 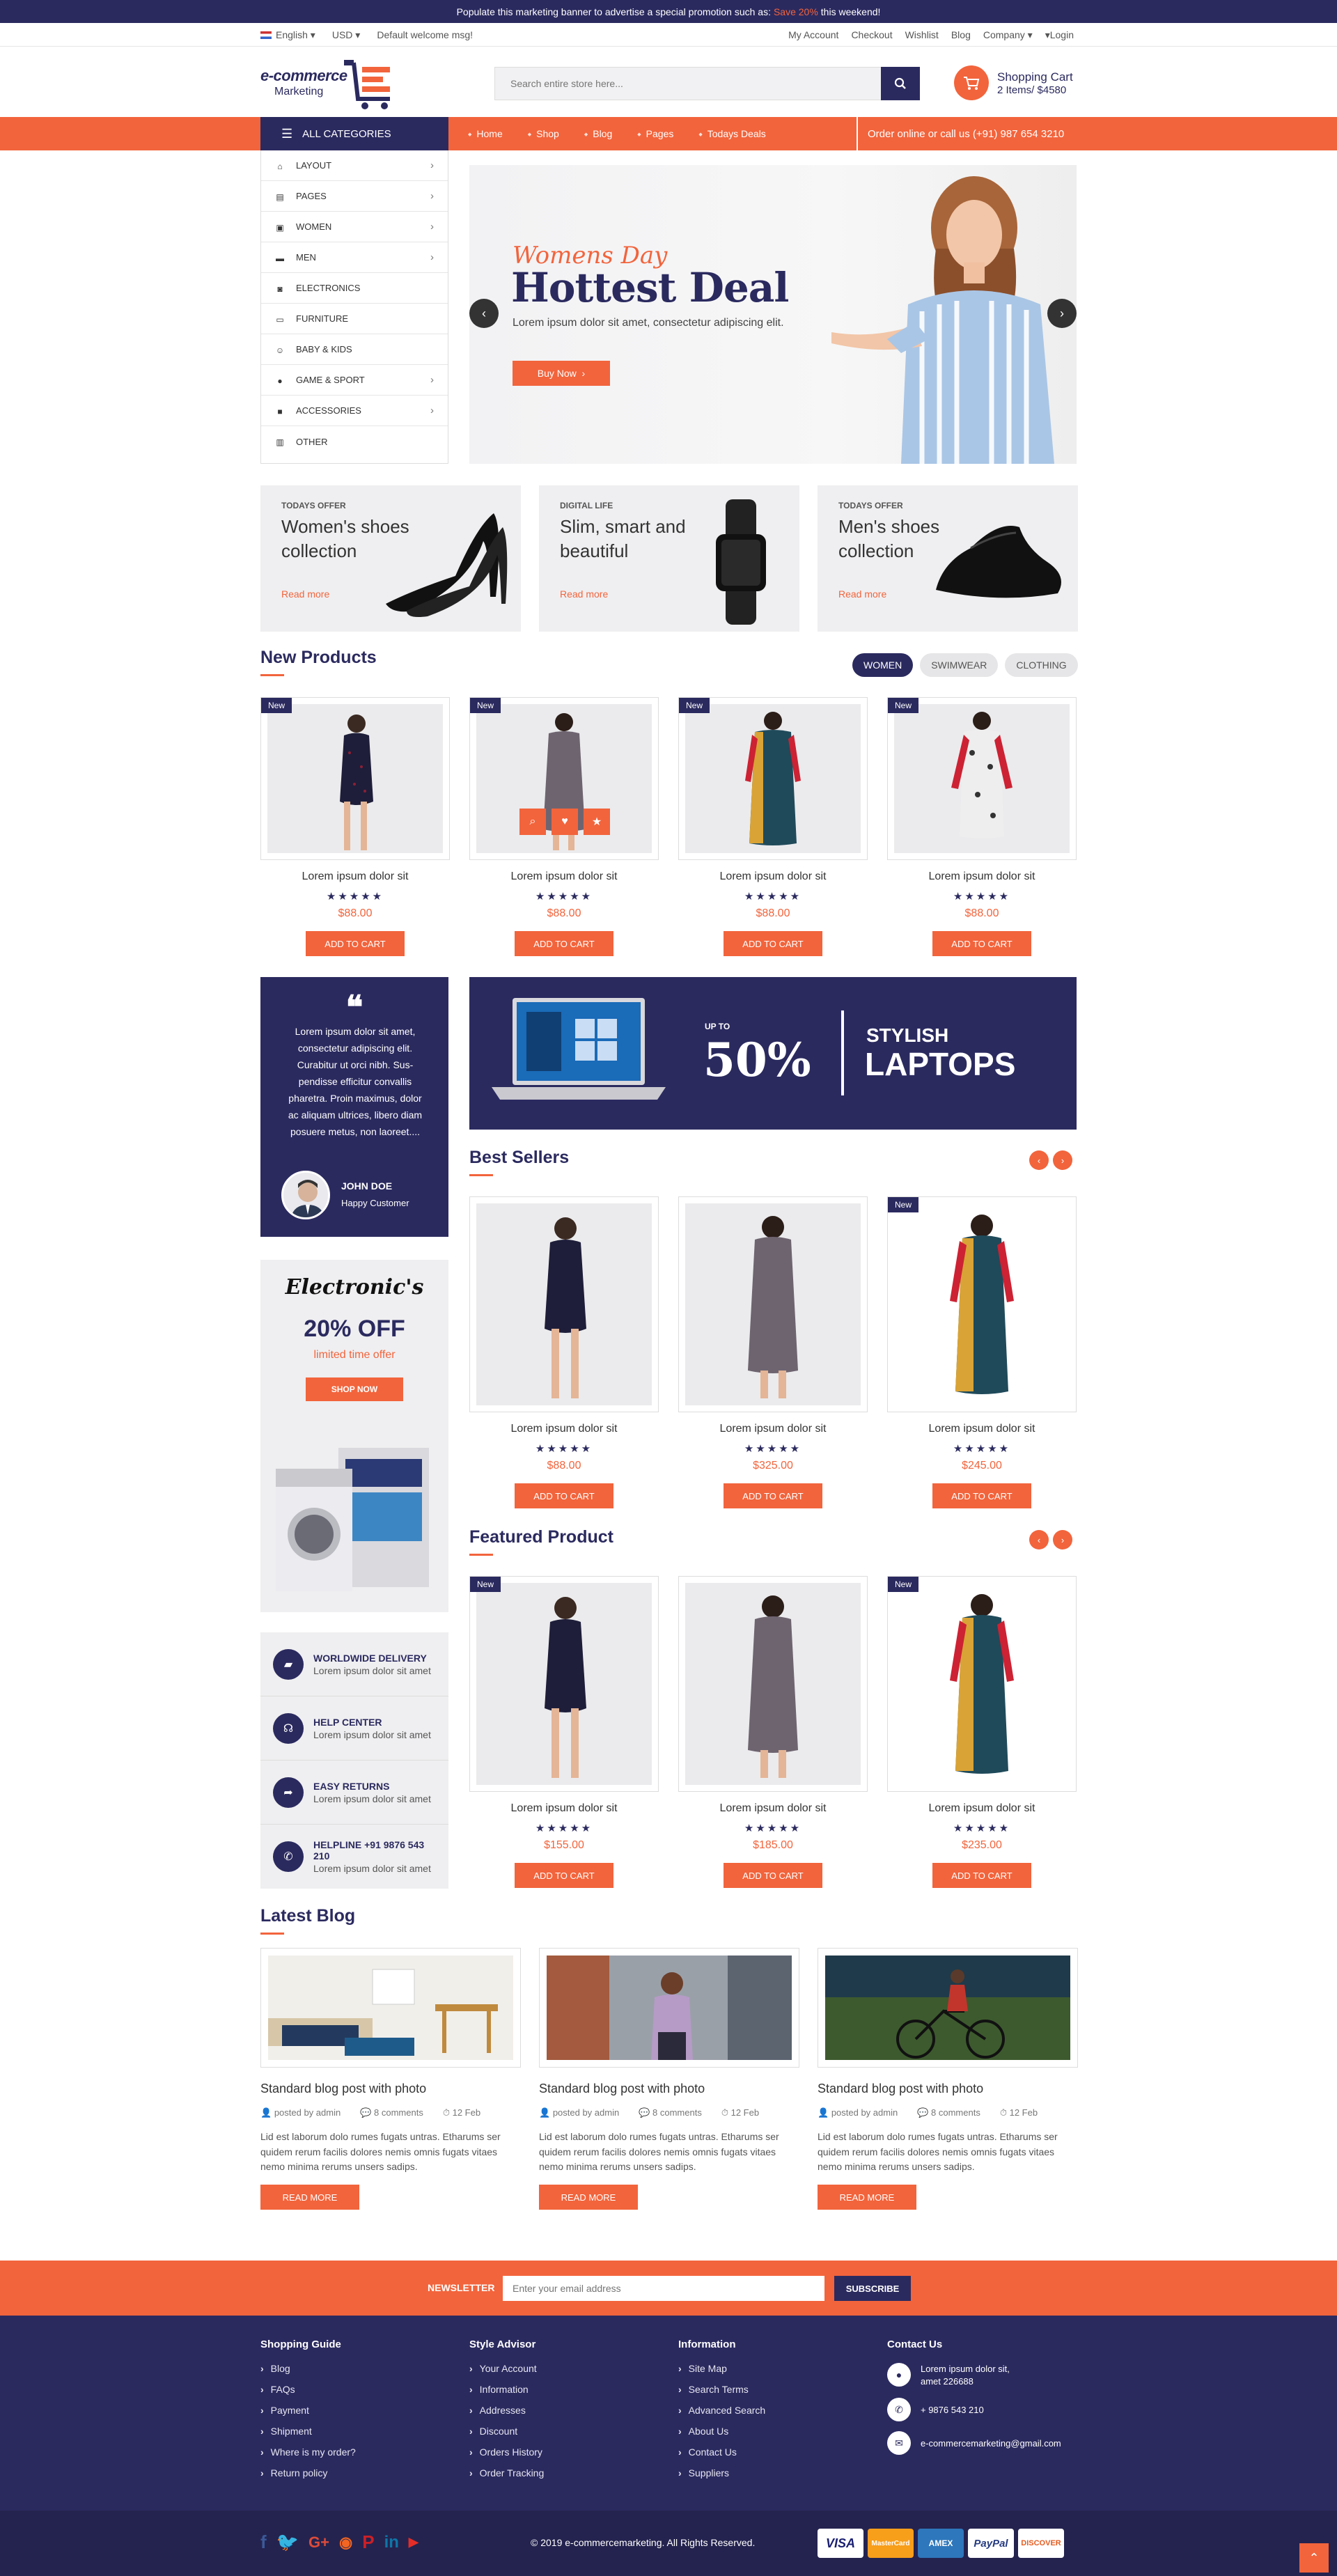 I want to click on wishlist-link: Wishlist, so click(x=922, y=34).